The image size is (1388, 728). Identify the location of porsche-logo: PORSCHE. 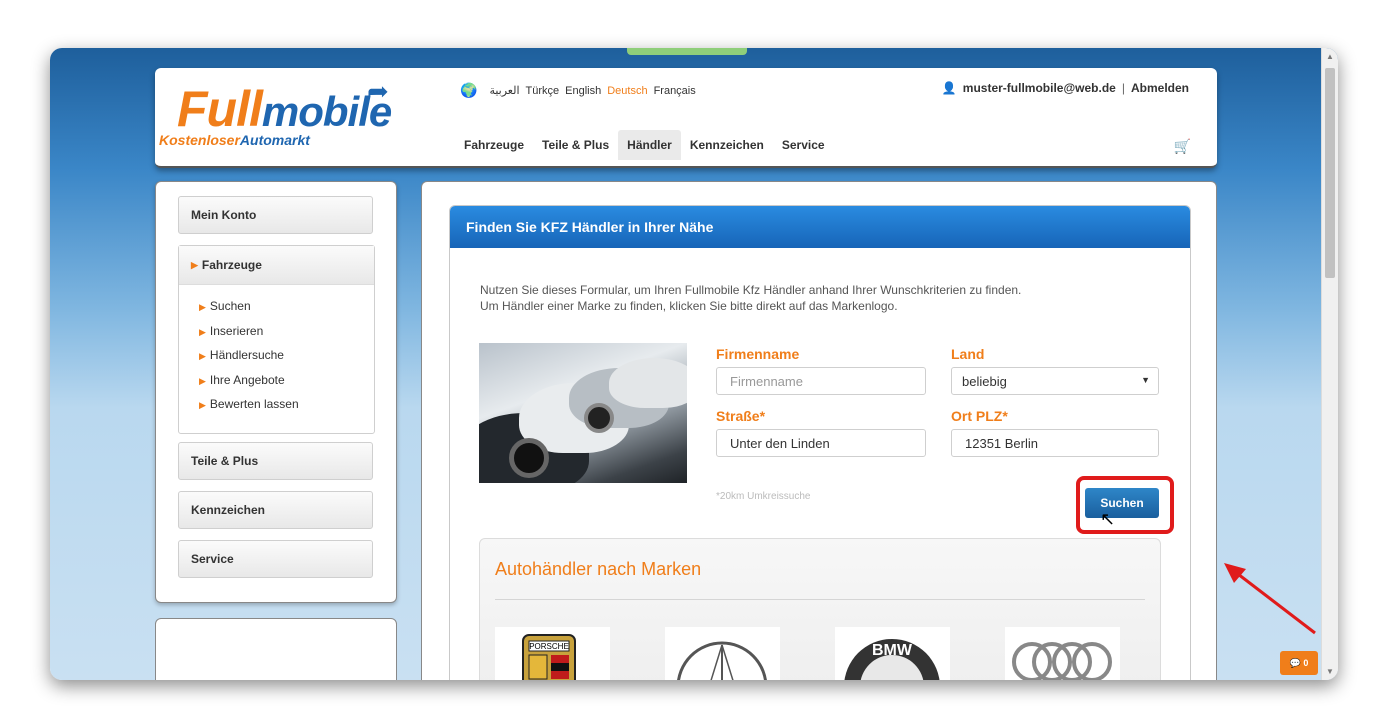
(552, 653).